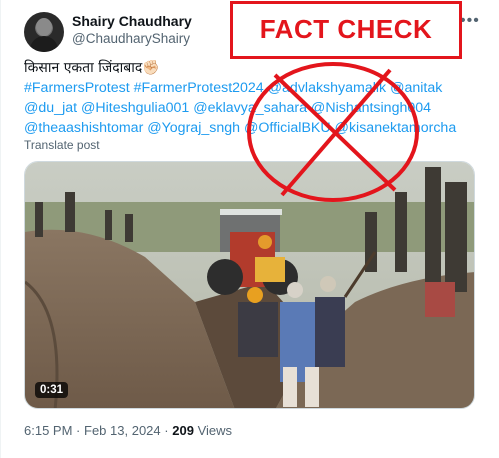 This screenshot has width=499, height=458. I want to click on fact-check-stamp: FACT CHECK, so click(346, 30).